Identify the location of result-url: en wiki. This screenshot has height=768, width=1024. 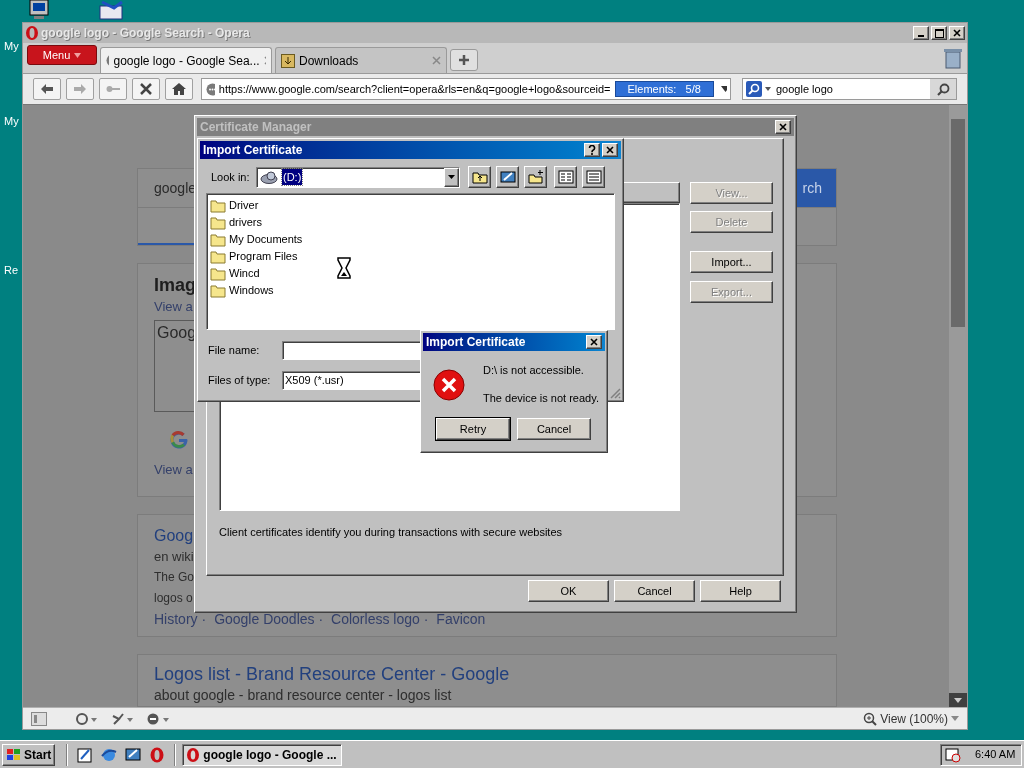
(174, 556).